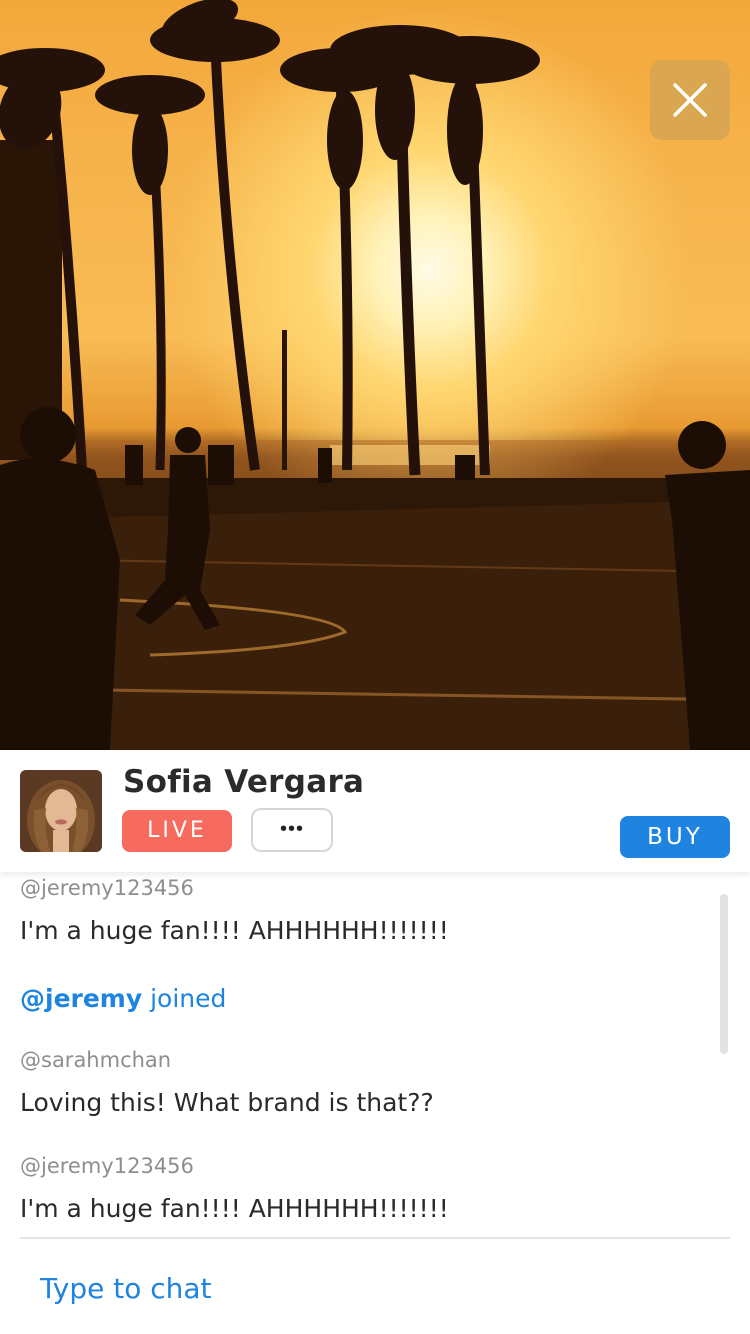 This screenshot has height=1334, width=750. I want to click on join-handle: @jeremy, so click(81, 998).